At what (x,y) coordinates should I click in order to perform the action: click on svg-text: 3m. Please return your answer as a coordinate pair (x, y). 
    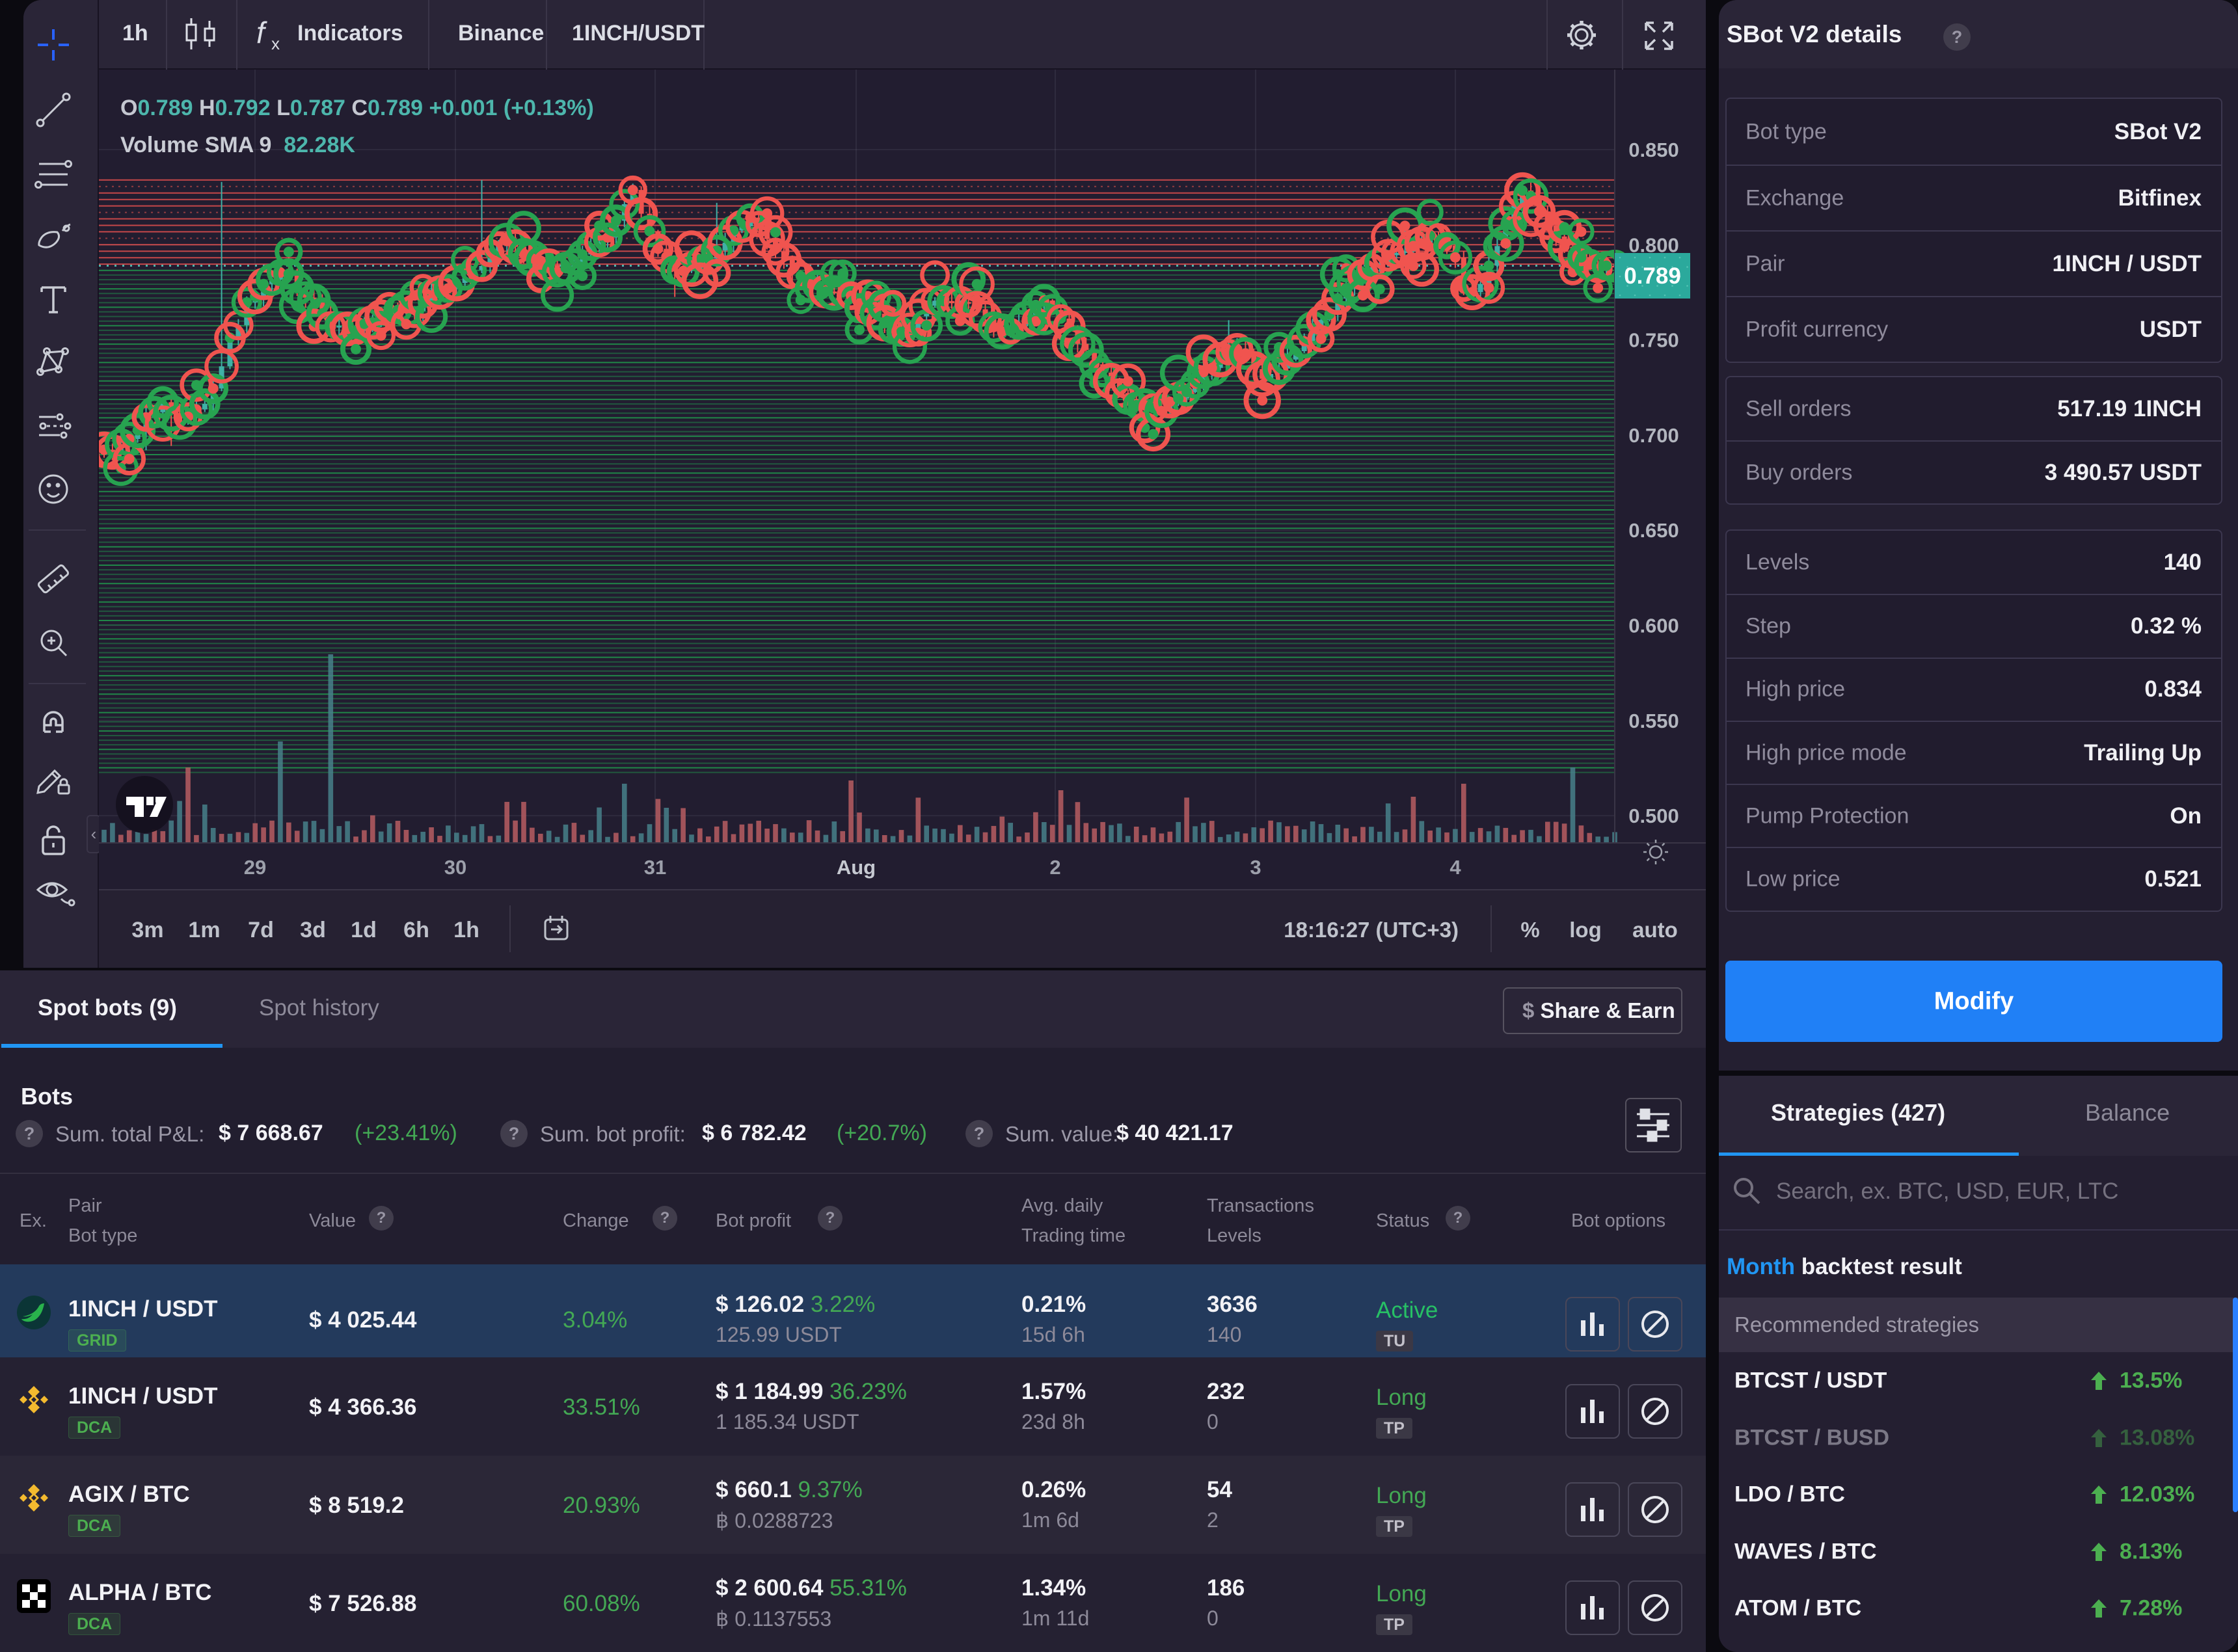
    Looking at the image, I should click on (147, 930).